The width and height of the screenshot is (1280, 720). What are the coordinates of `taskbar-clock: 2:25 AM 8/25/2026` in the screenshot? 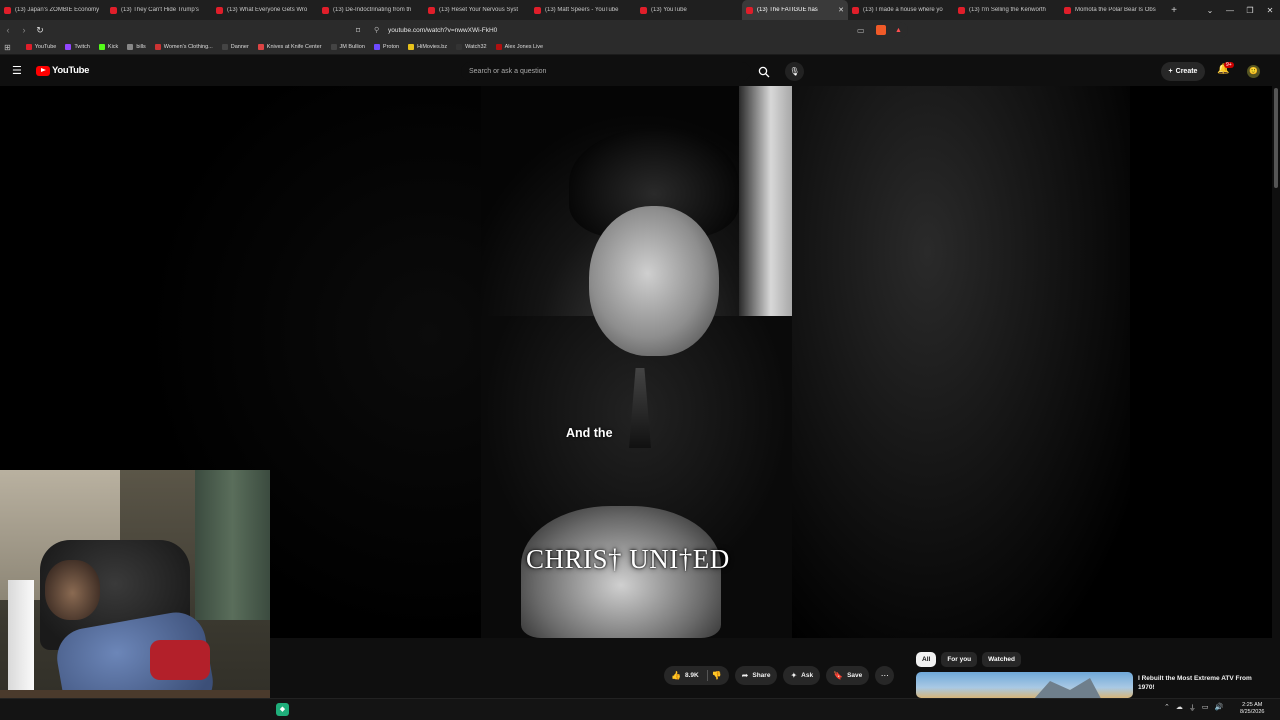 It's located at (1252, 709).